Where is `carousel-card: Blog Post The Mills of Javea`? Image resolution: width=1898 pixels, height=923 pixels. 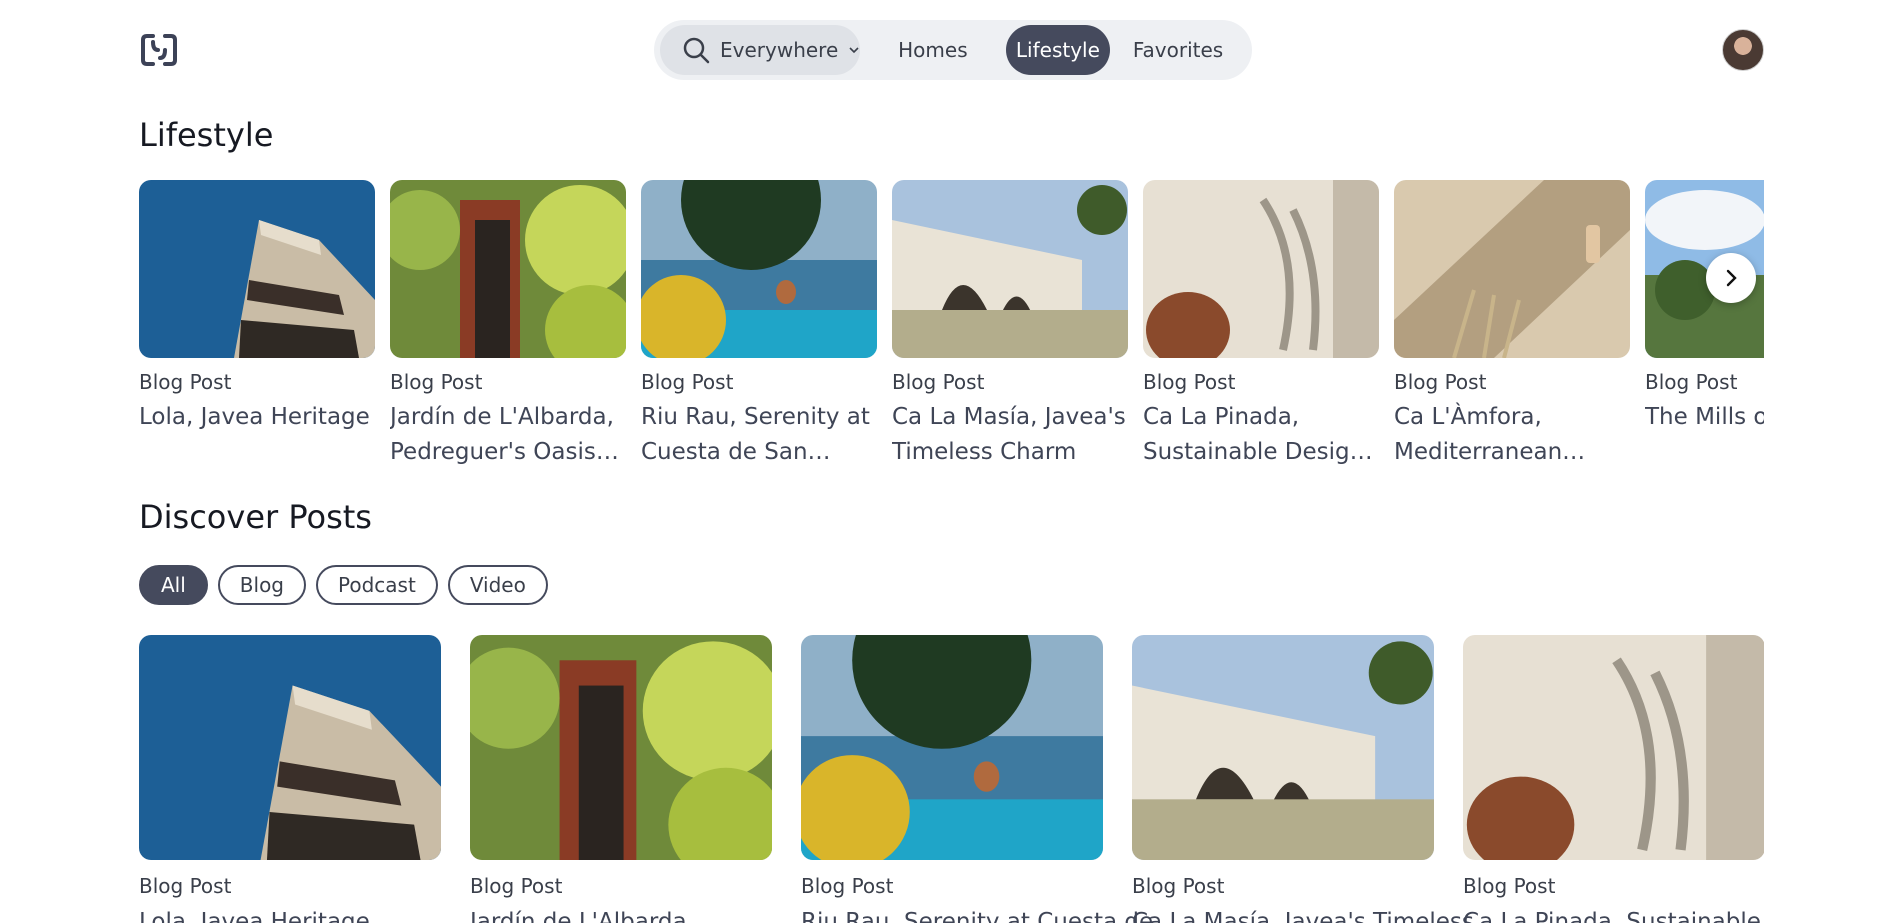 carousel-card: Blog Post The Mills of Javea is located at coordinates (1704, 307).